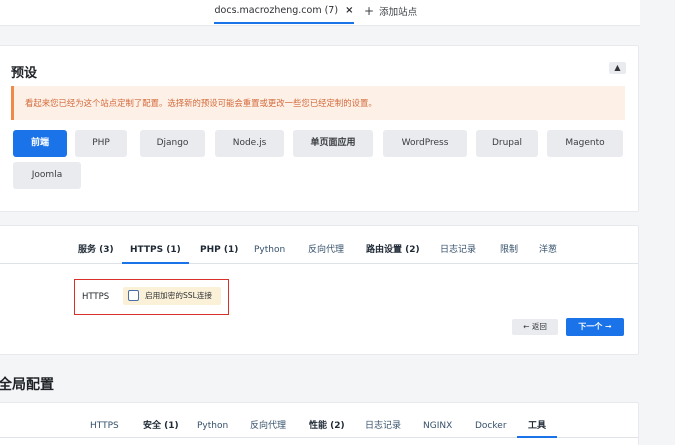 Image resolution: width=675 pixels, height=445 pixels. Describe the element at coordinates (249, 143) in the screenshot. I see `preset-button-nodejs: Node.js` at that location.